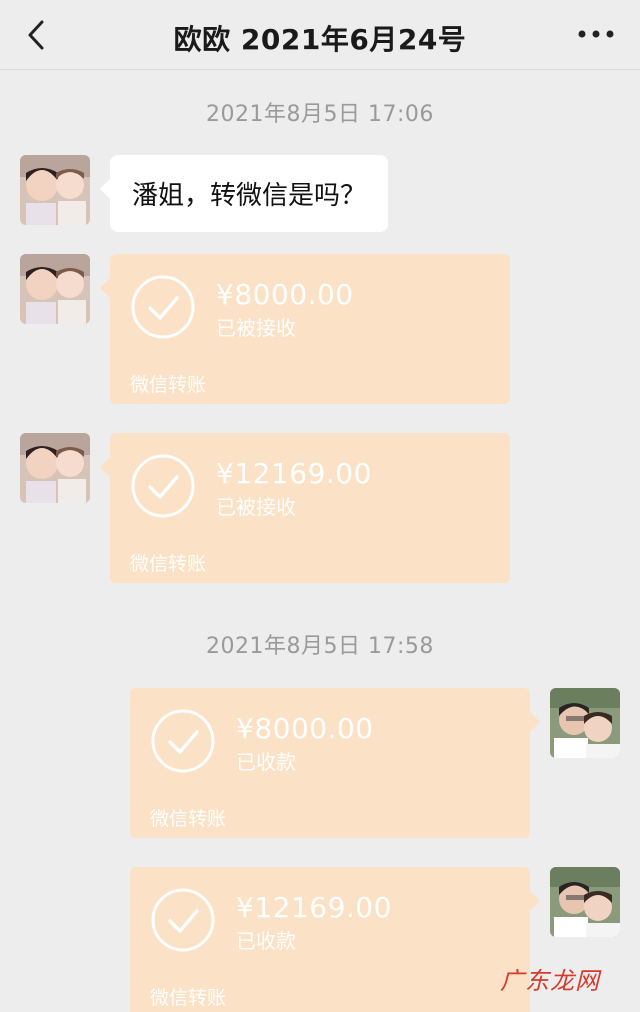  I want to click on transfer-card: ¥12169.00 已被接收 微信转账, so click(305, 508).